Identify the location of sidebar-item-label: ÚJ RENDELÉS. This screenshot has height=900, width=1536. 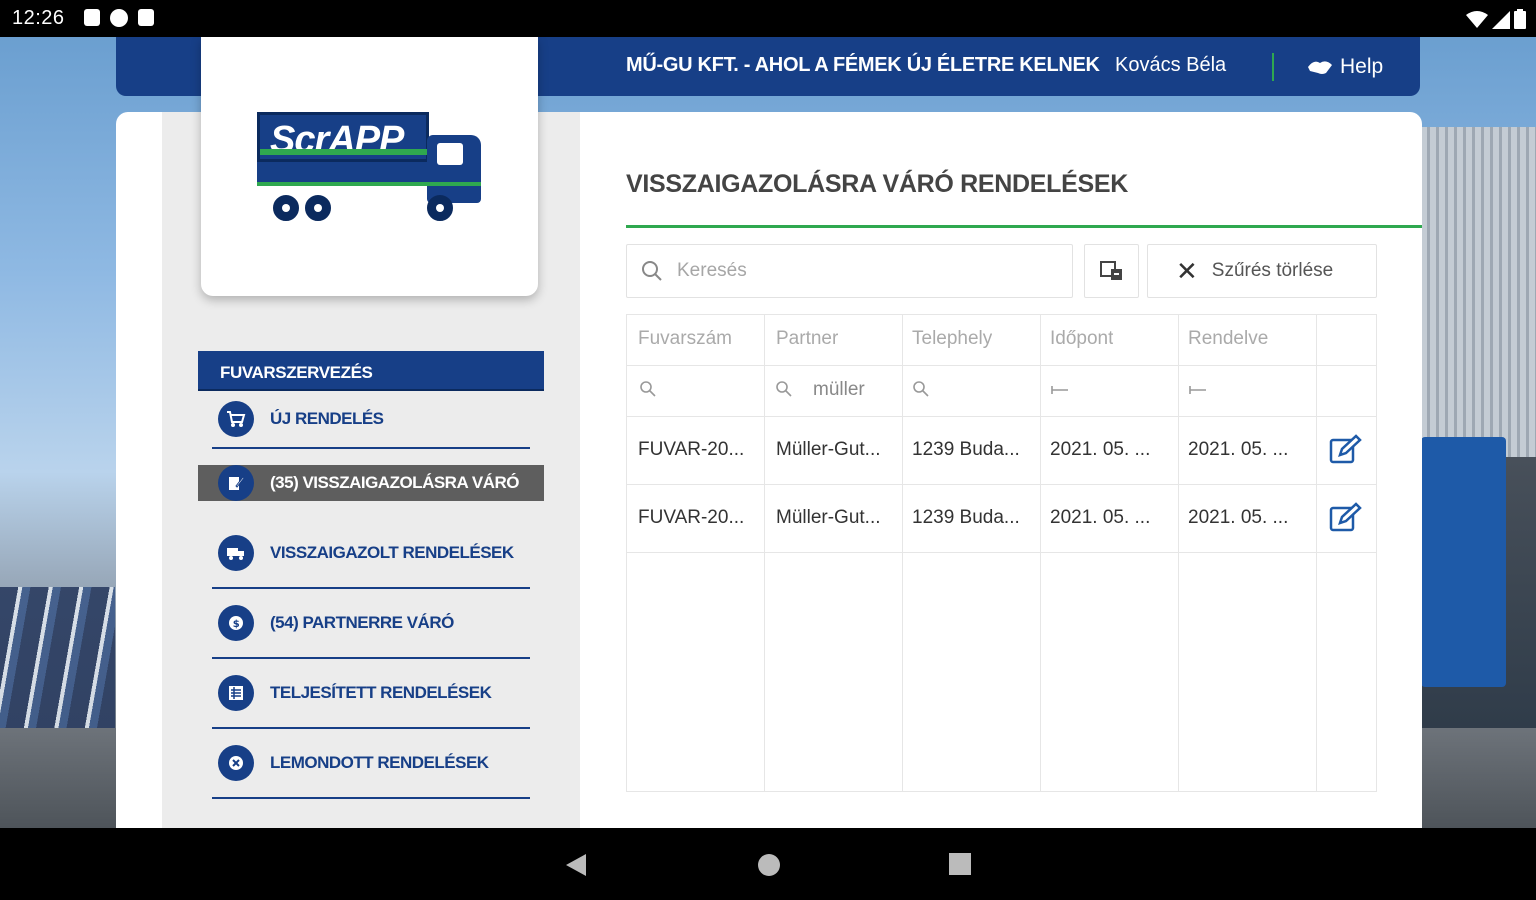
(327, 418).